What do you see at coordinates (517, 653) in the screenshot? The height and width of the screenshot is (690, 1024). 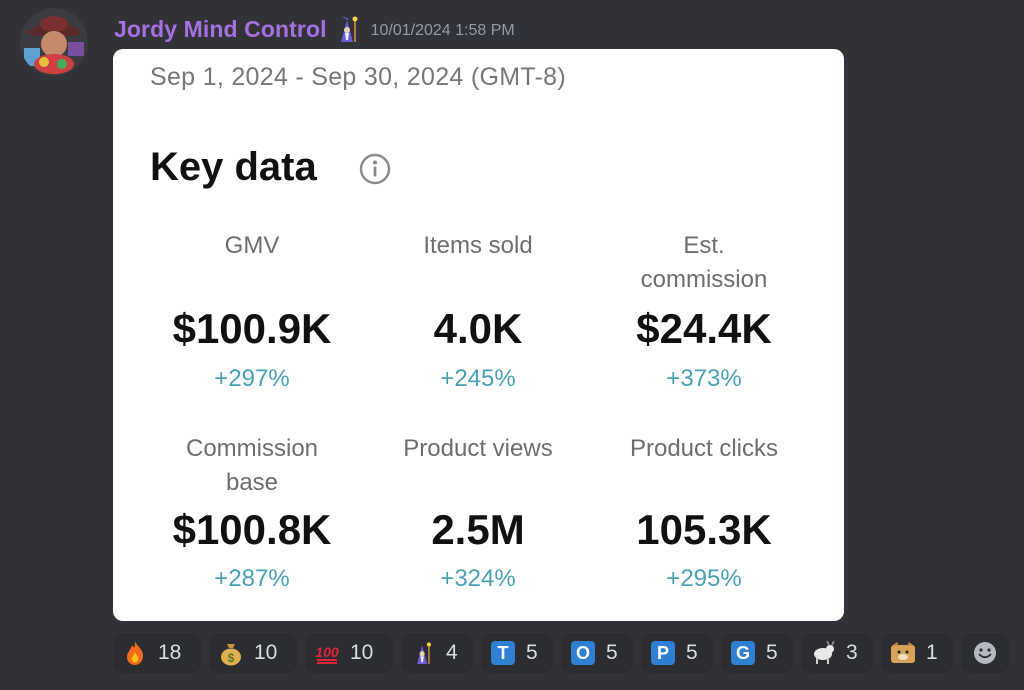 I see `reaction-letter-t: T 5` at bounding box center [517, 653].